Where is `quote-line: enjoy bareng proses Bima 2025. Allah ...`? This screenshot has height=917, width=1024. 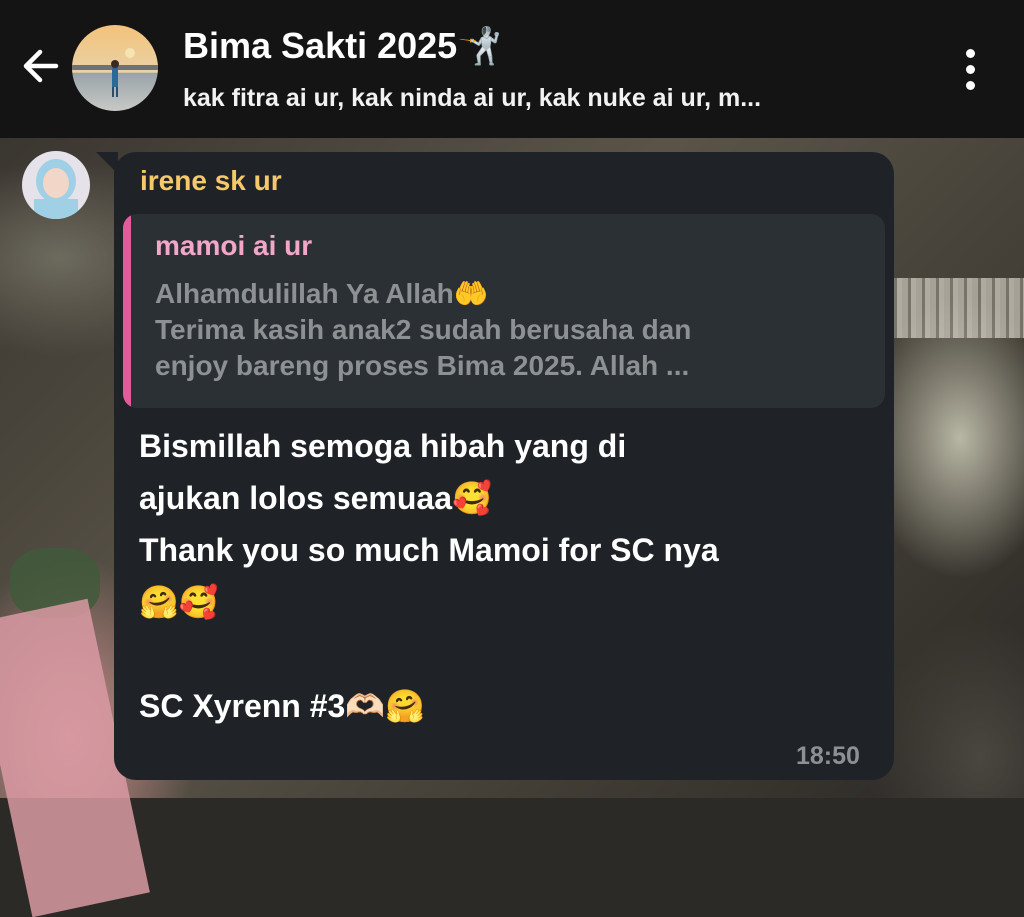
quote-line: enjoy bareng proses Bima 2025. Allah ... is located at coordinates (422, 365).